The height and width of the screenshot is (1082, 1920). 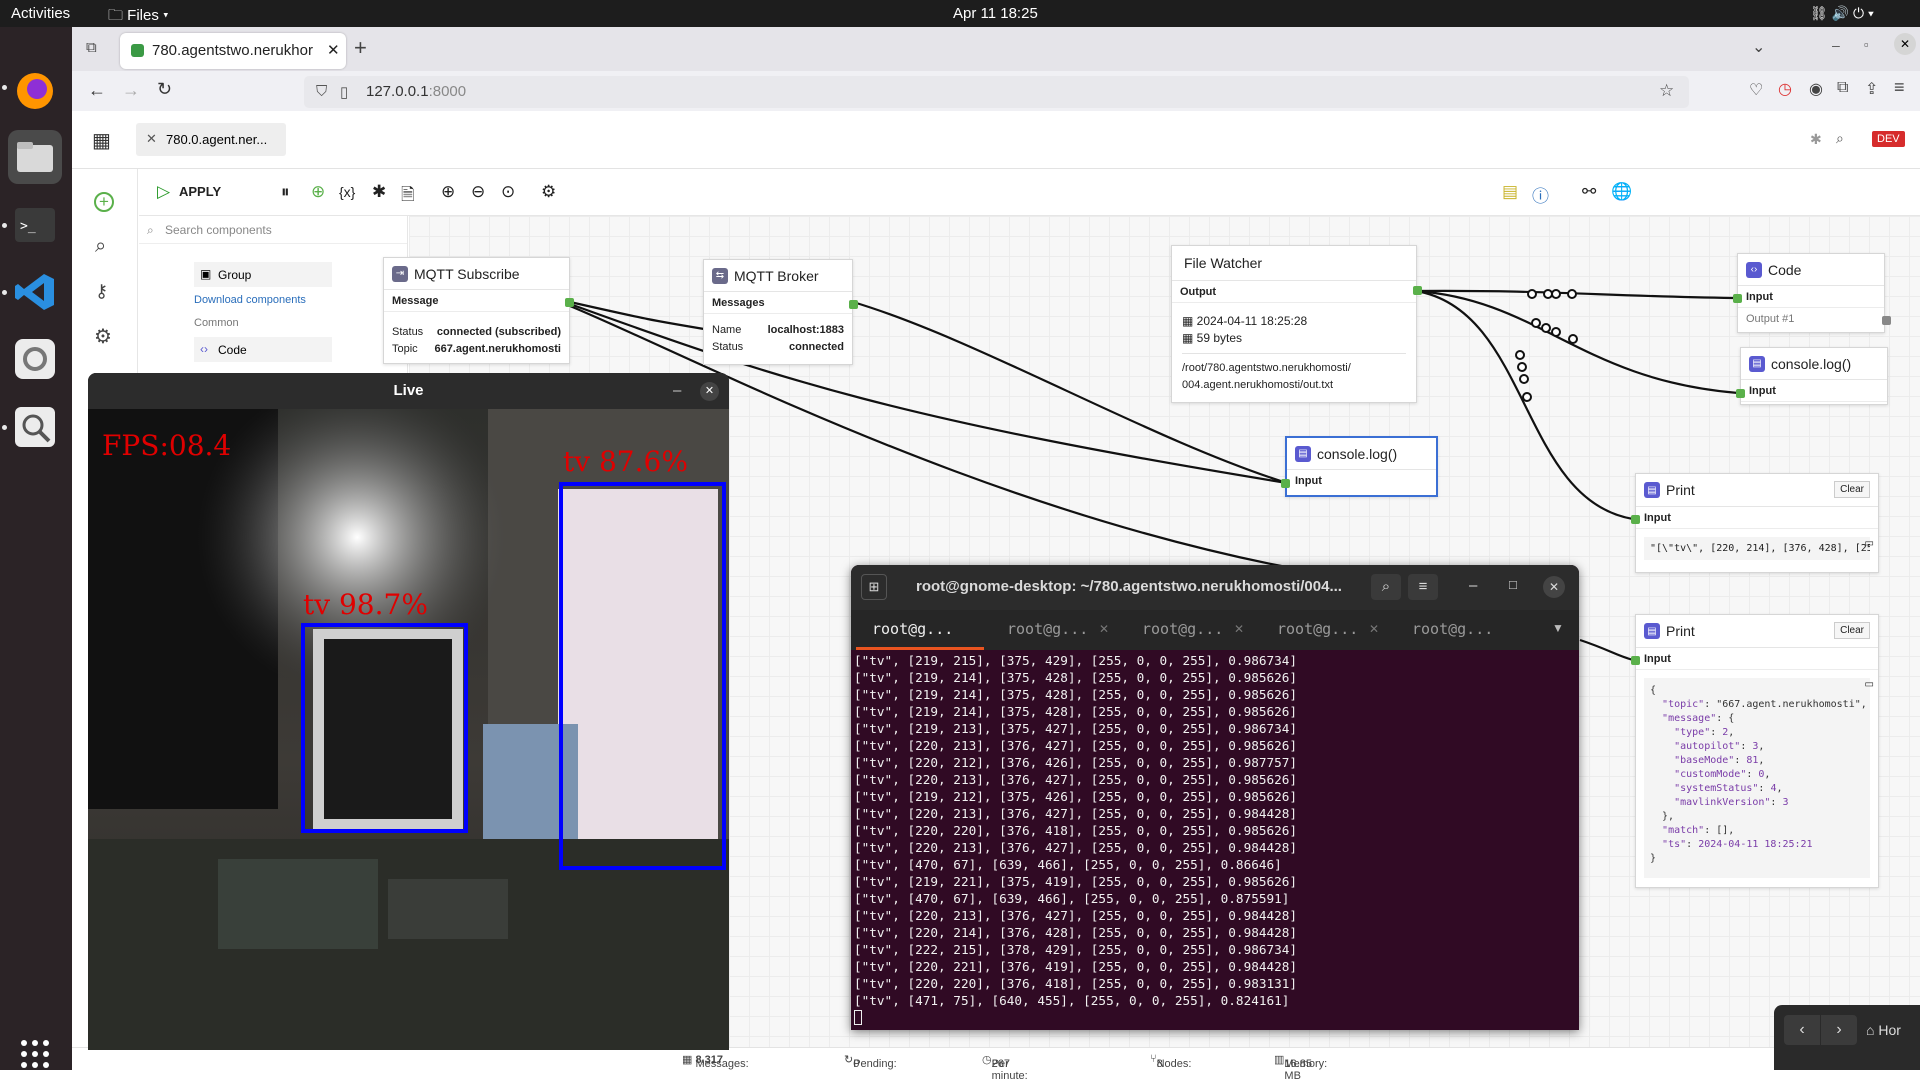 I want to click on maximize-icon: ▫, so click(x=1866, y=44).